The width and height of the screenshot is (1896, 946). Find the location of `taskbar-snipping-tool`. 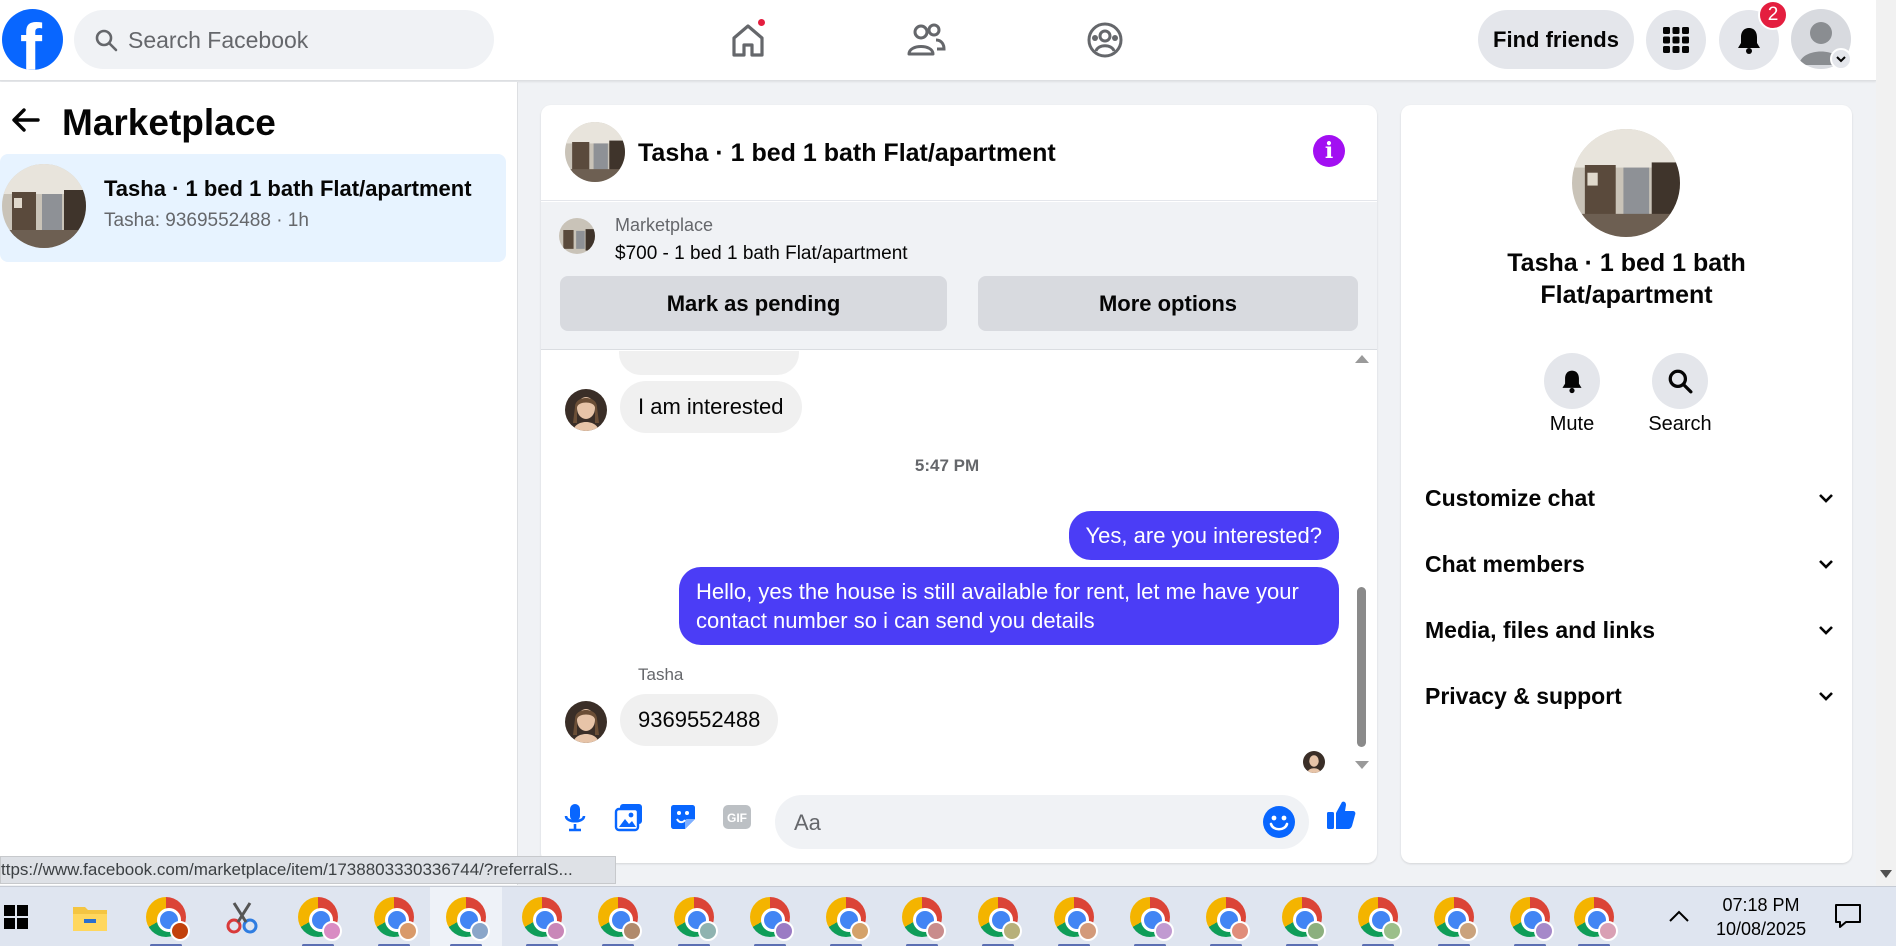

taskbar-snipping-tool is located at coordinates (242, 916).